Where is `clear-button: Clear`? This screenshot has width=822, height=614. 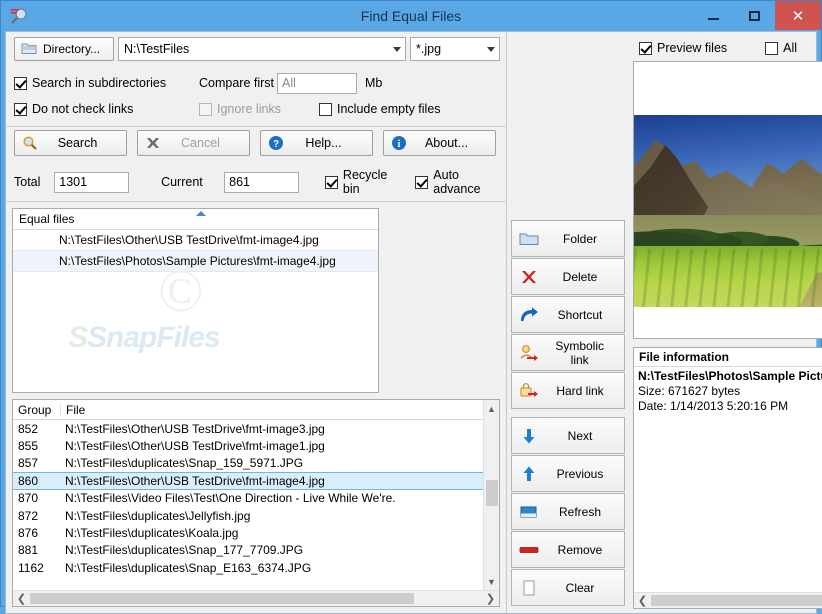 clear-button: Clear is located at coordinates (568, 587).